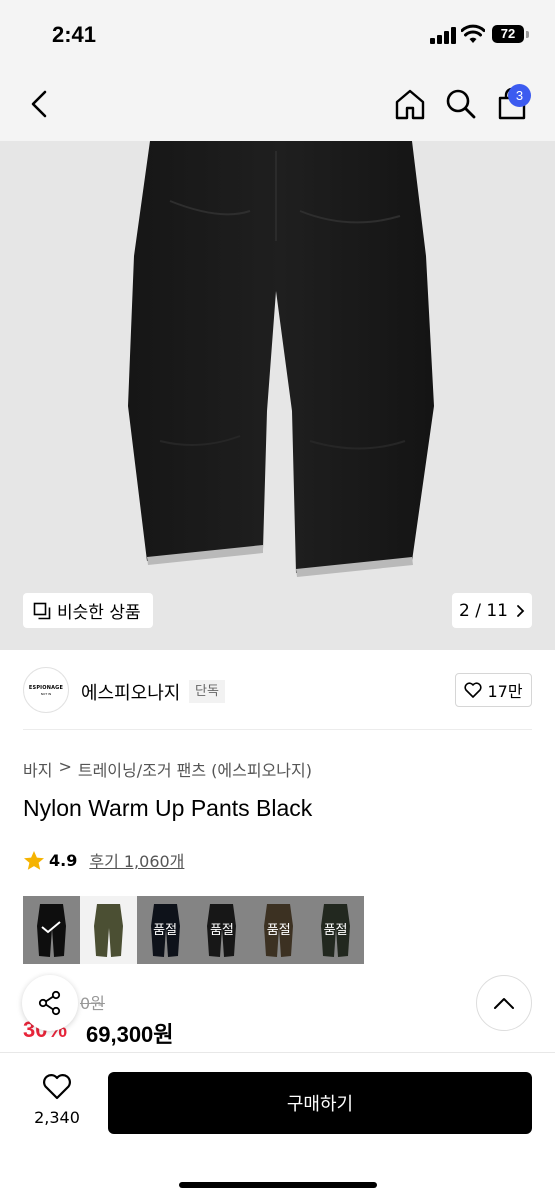  What do you see at coordinates (505, 691) in the screenshot?
I see `brand-like-count: 17만` at bounding box center [505, 691].